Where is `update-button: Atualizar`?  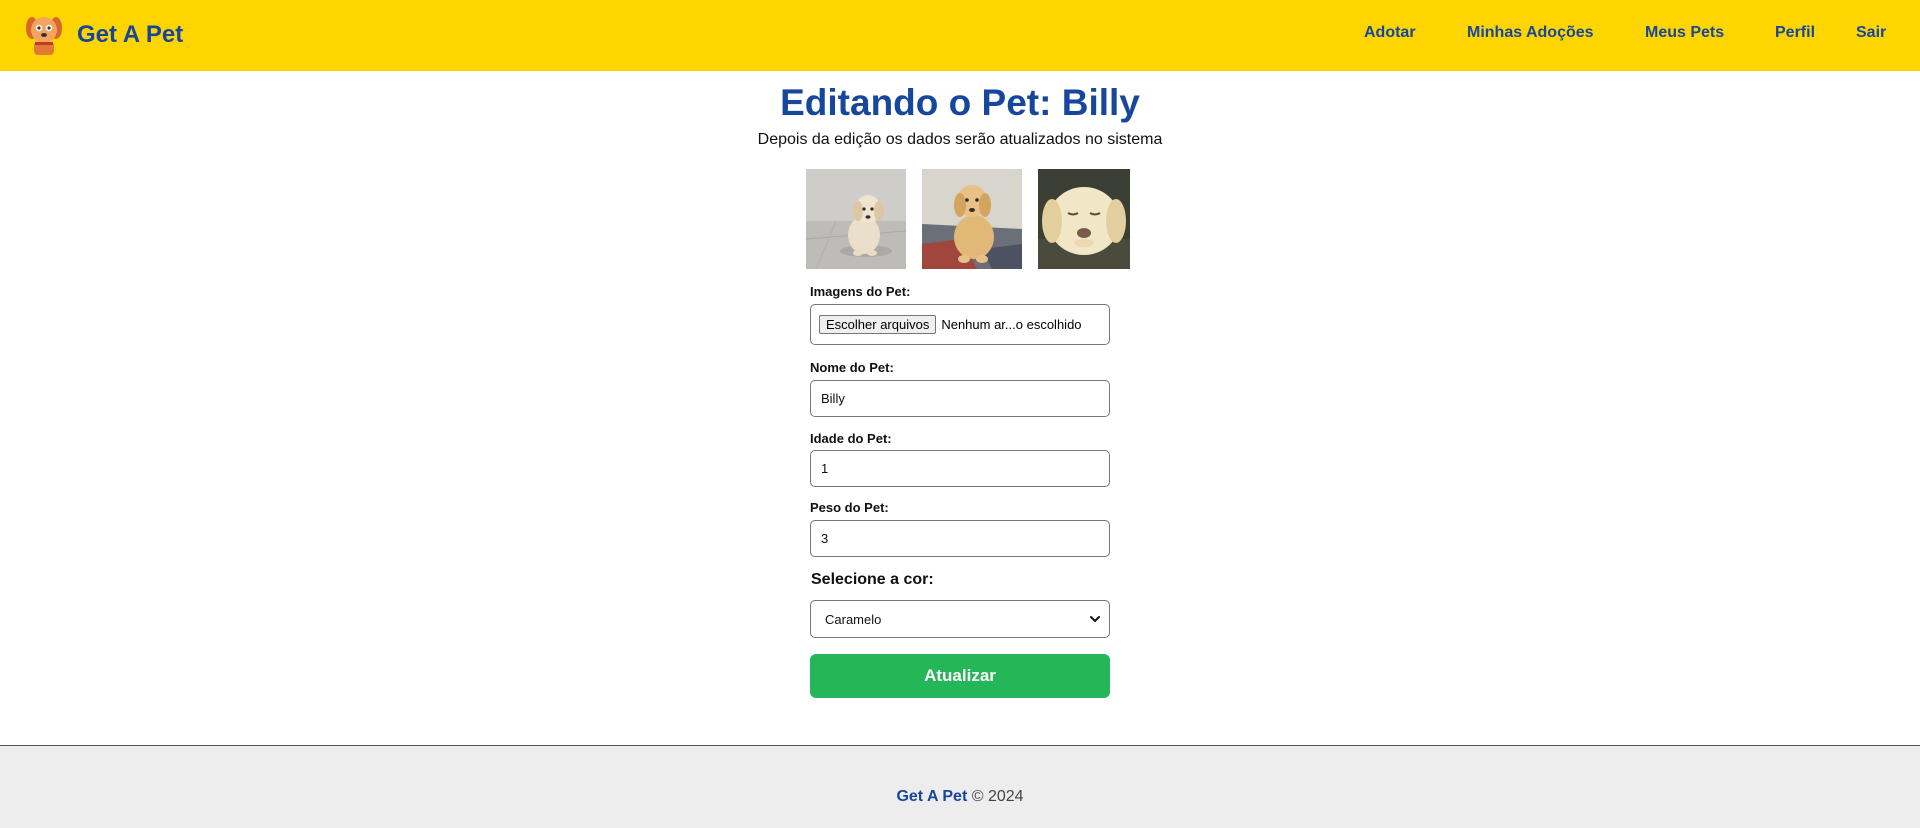
update-button: Atualizar is located at coordinates (960, 676).